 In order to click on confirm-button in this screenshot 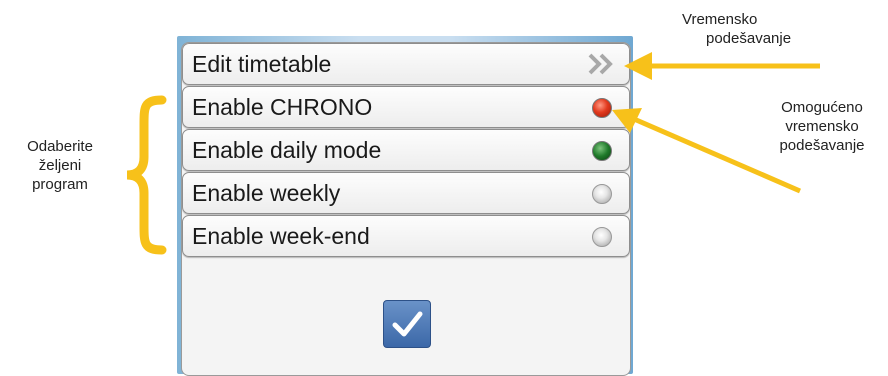, I will do `click(407, 324)`.